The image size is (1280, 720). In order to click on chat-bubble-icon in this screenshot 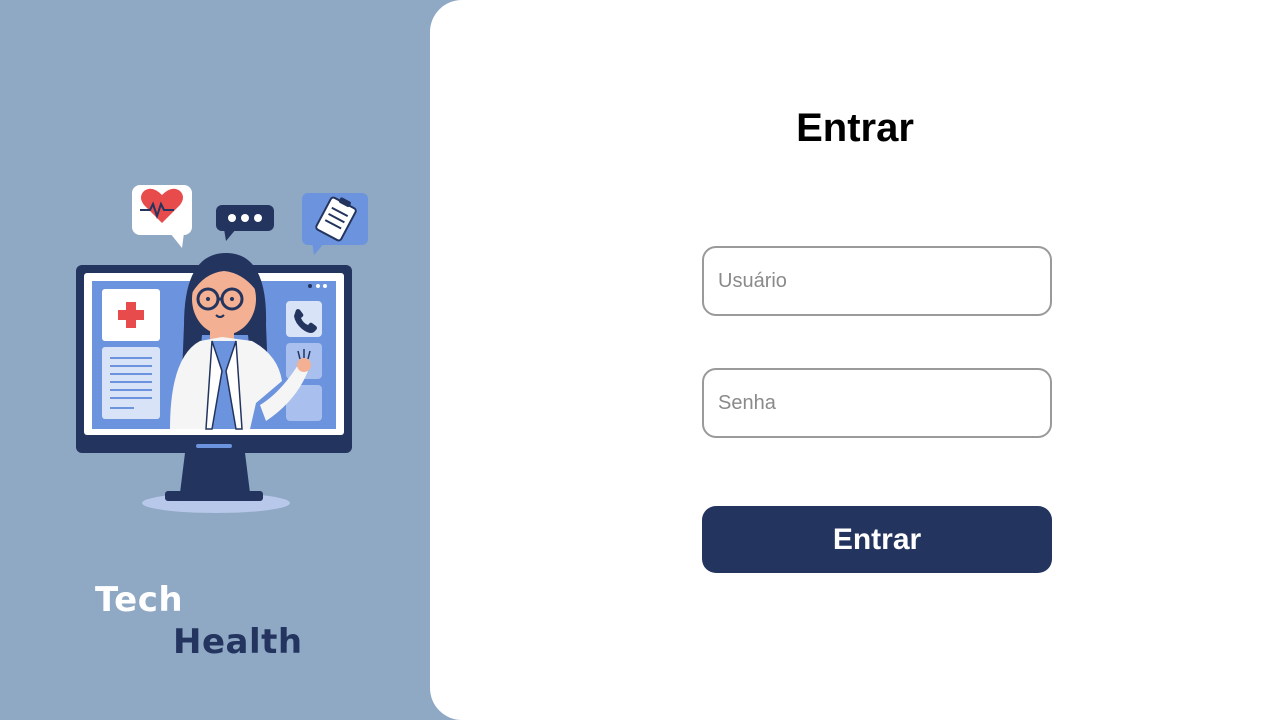, I will do `click(245, 223)`.